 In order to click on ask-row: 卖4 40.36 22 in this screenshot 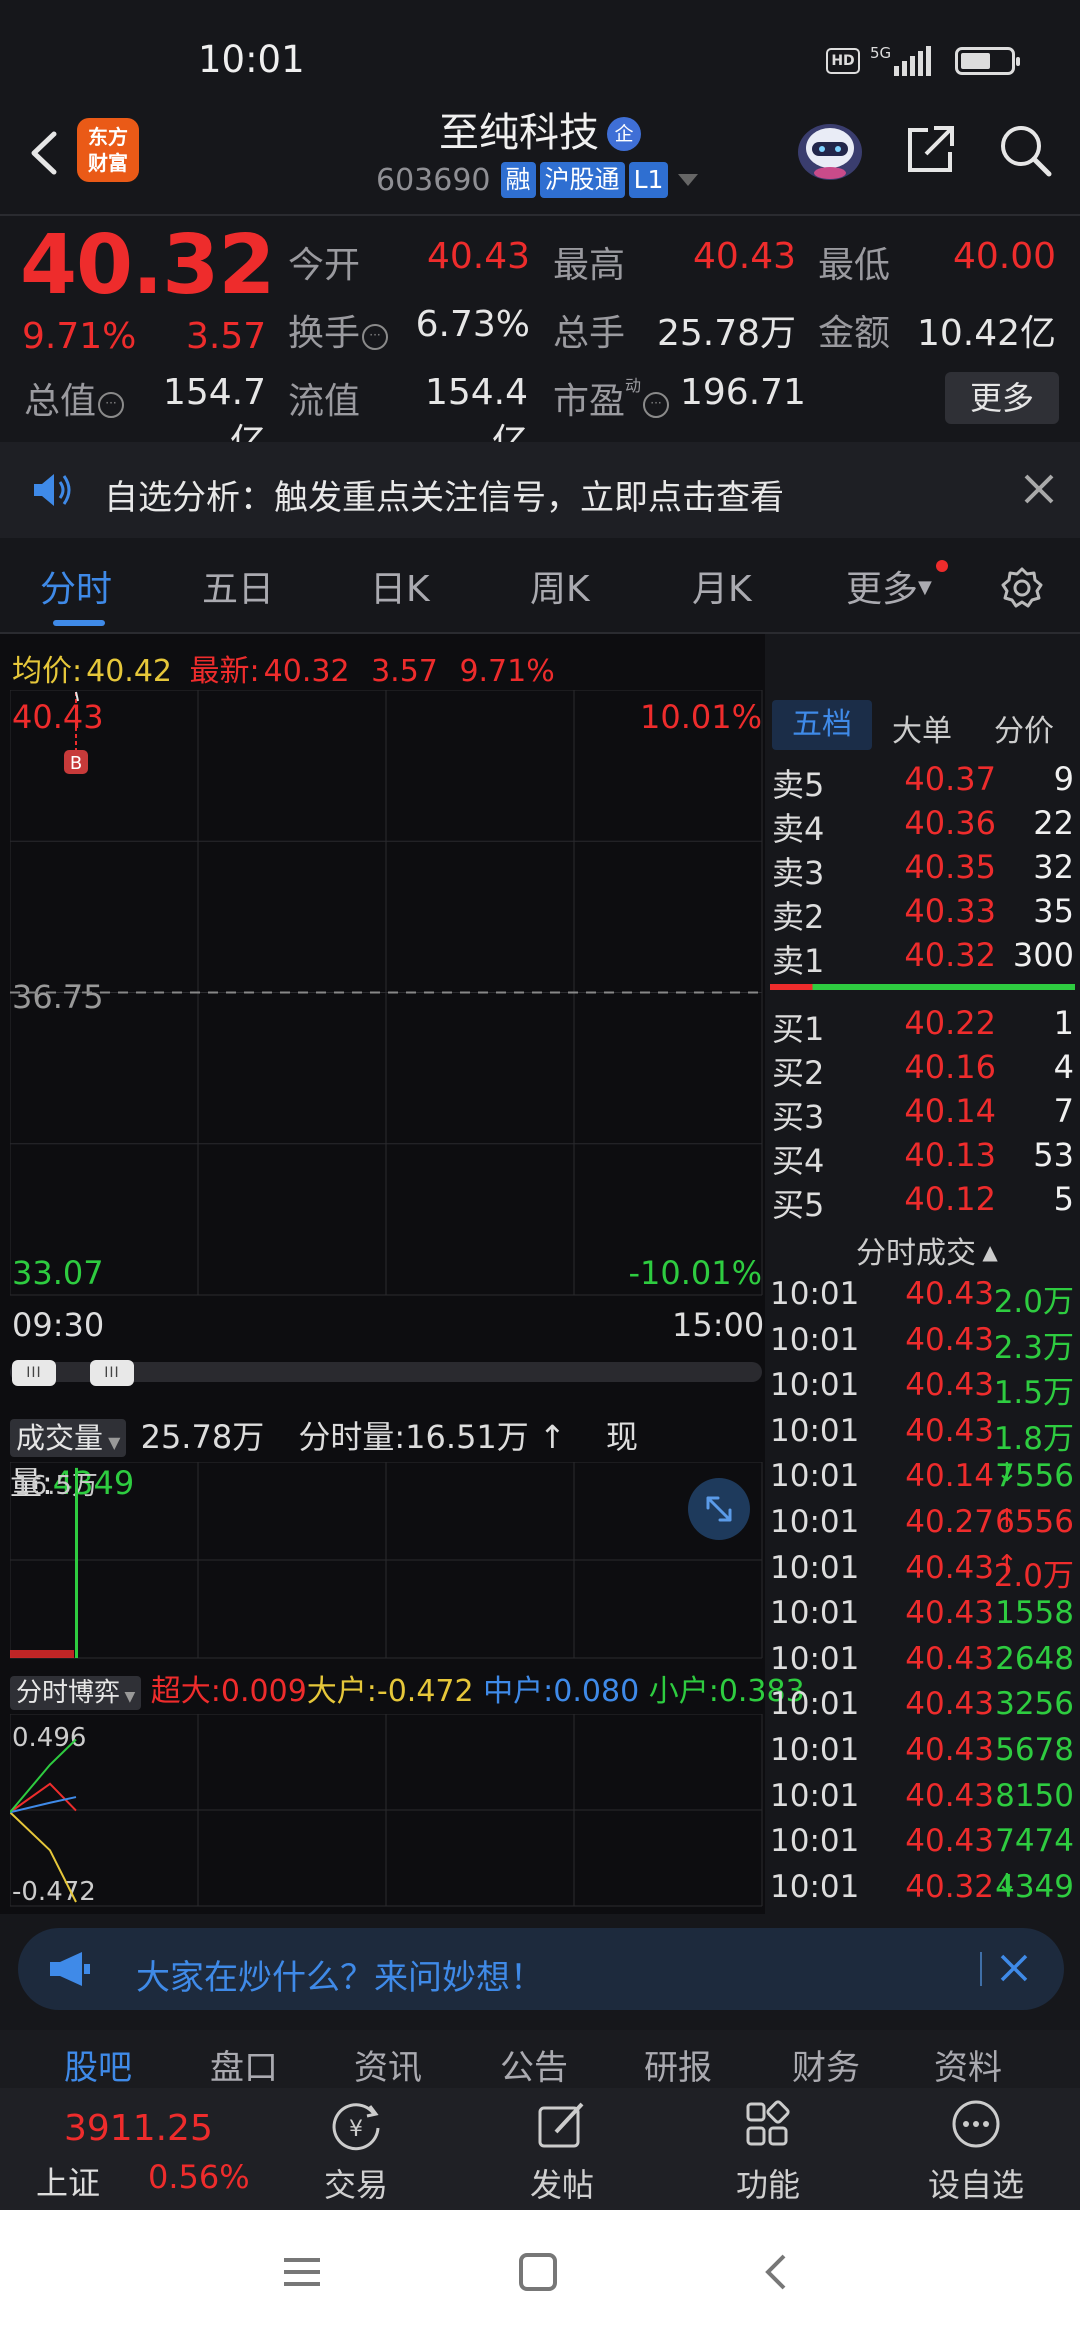, I will do `click(923, 826)`.